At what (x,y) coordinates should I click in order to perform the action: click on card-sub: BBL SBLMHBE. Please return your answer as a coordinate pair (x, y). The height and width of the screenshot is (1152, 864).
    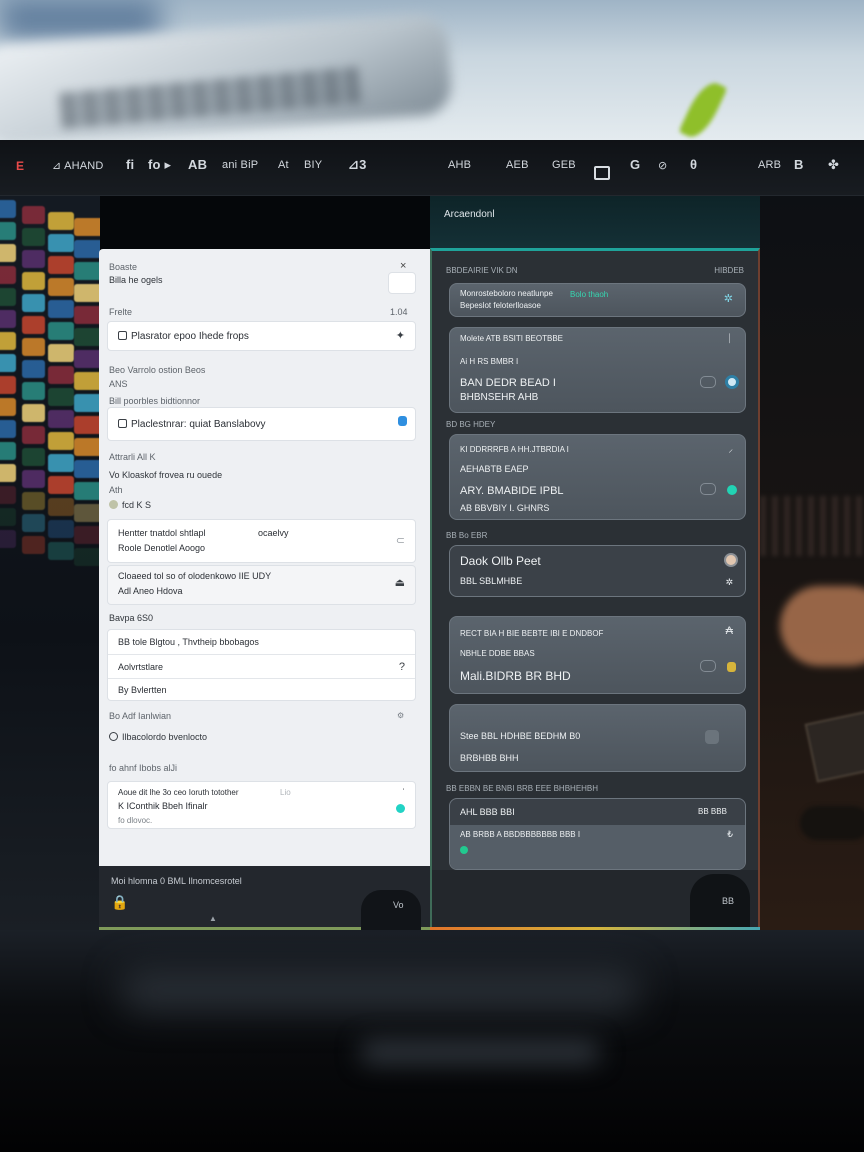
    Looking at the image, I should click on (491, 581).